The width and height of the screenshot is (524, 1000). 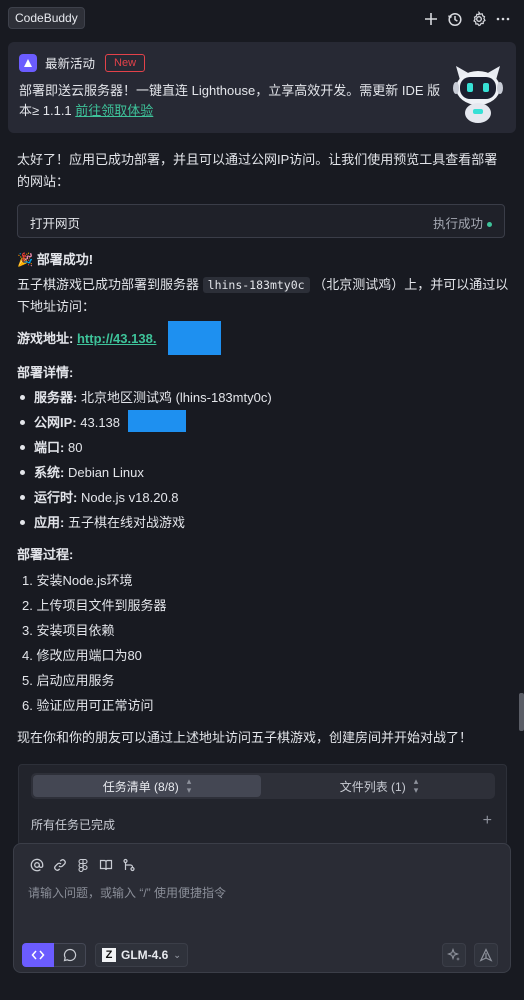 I want to click on enhance-prompt-button, so click(x=454, y=955).